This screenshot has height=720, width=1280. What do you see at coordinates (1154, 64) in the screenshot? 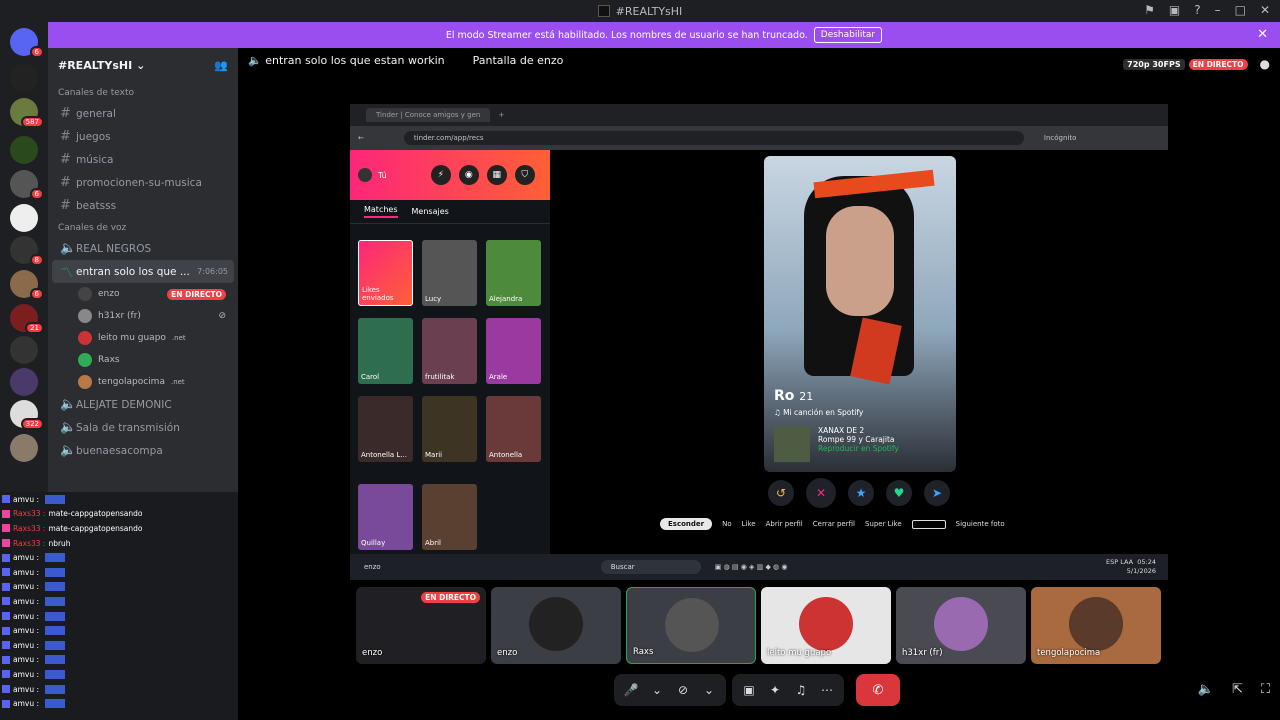
I see `quality-badge: 720p 30FPS` at bounding box center [1154, 64].